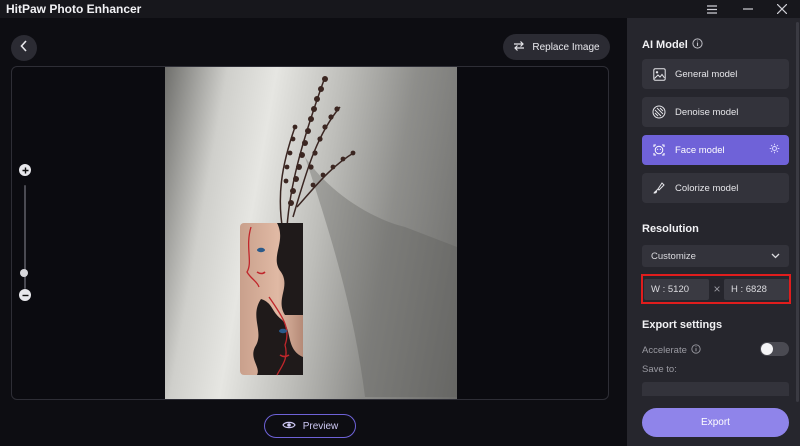 This screenshot has width=800, height=446. What do you see at coordinates (712, 9) in the screenshot?
I see `menu-icon` at bounding box center [712, 9].